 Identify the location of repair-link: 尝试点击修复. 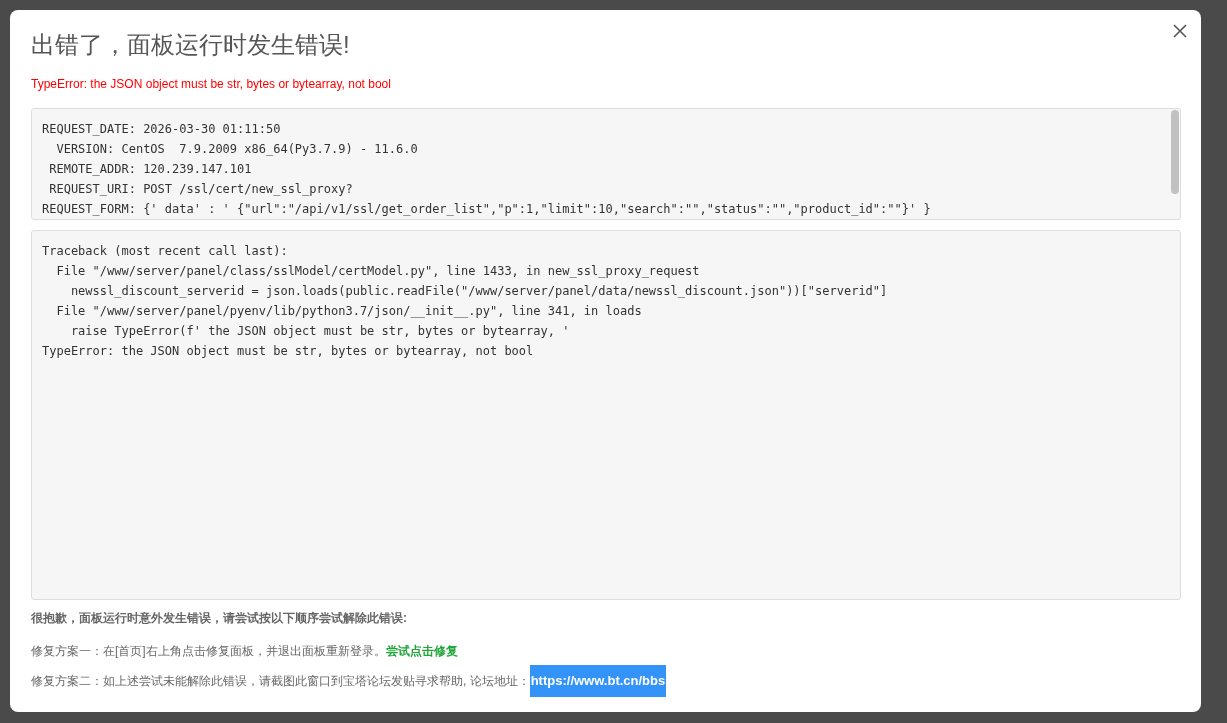
(421, 651).